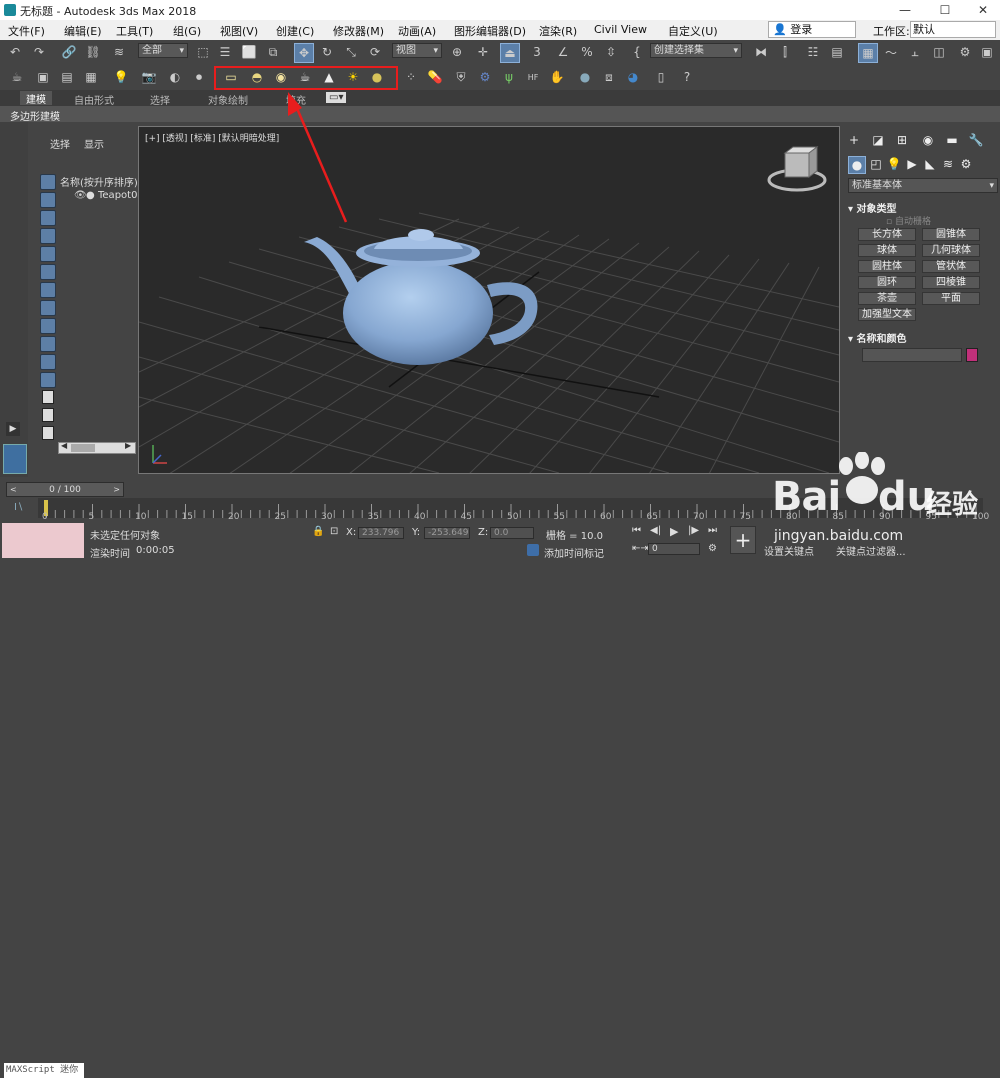 Image resolution: width=1000 pixels, height=1078 pixels. Describe the element at coordinates (887, 282) in the screenshot. I see `torus-button: 圆环` at that location.